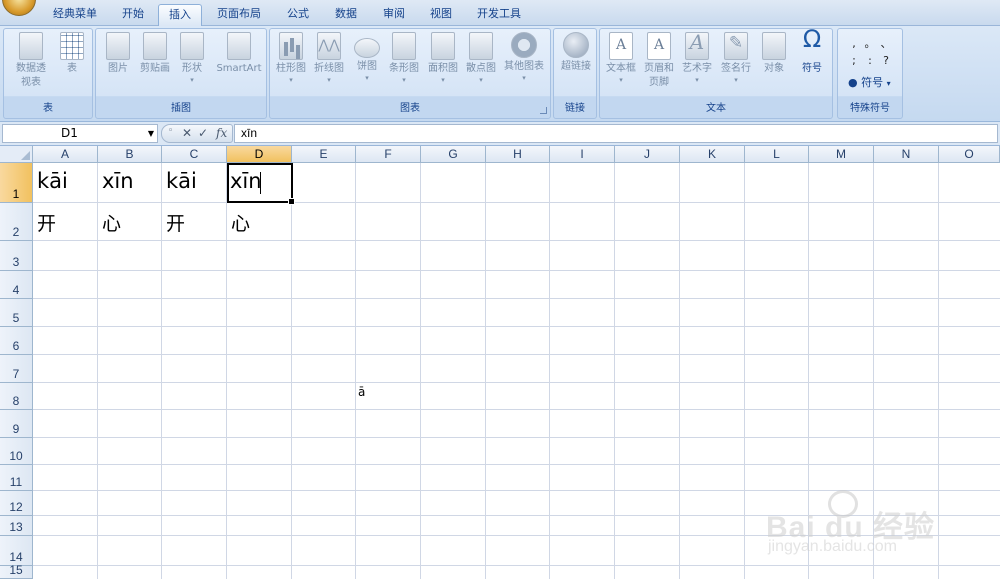  Describe the element at coordinates (346, 15) in the screenshot. I see `tab-data: 数据` at that location.